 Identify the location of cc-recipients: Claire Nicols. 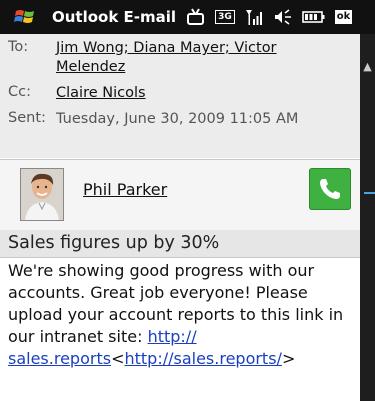
(101, 93).